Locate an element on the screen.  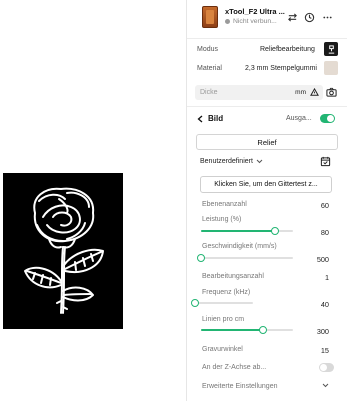
lines-label: Linien pro cm is located at coordinates (223, 319).